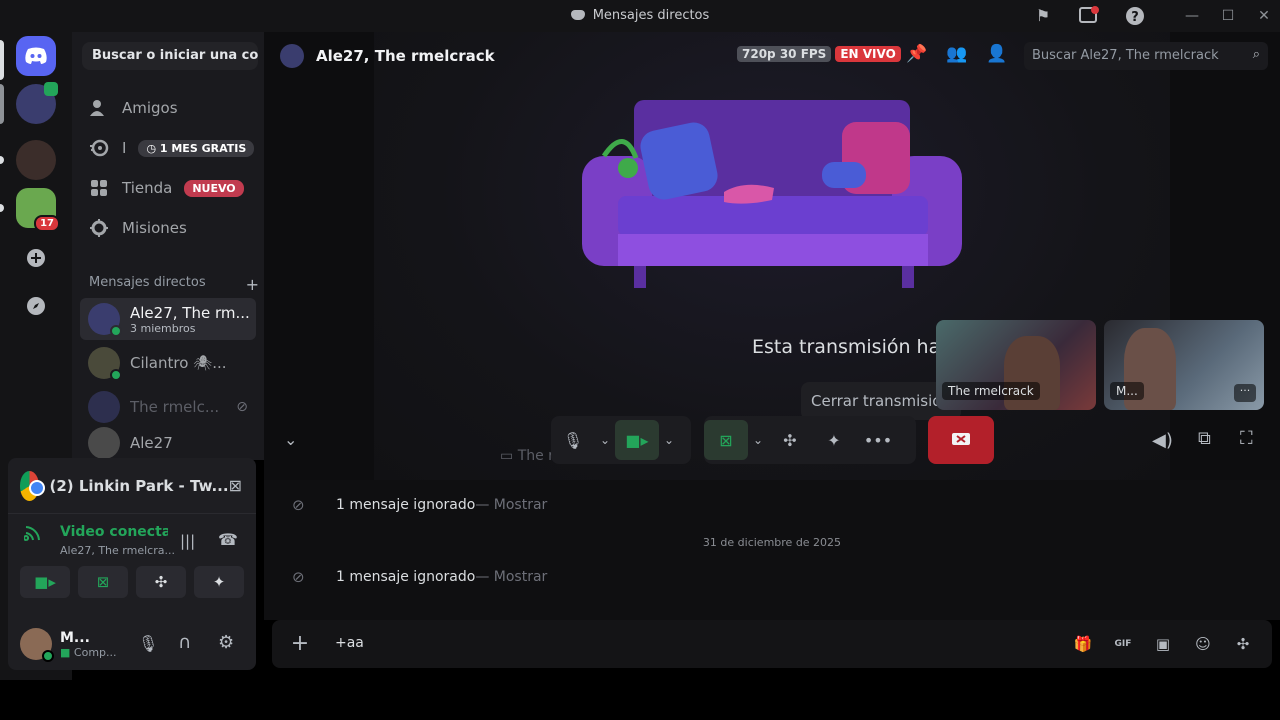  What do you see at coordinates (640, 700) in the screenshot?
I see `bottom-bar` at bounding box center [640, 700].